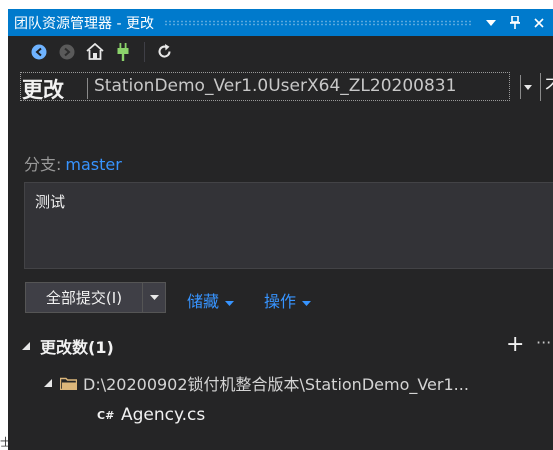 This screenshot has width=553, height=450. Describe the element at coordinates (515, 23) in the screenshot. I see `pin-icon` at that location.